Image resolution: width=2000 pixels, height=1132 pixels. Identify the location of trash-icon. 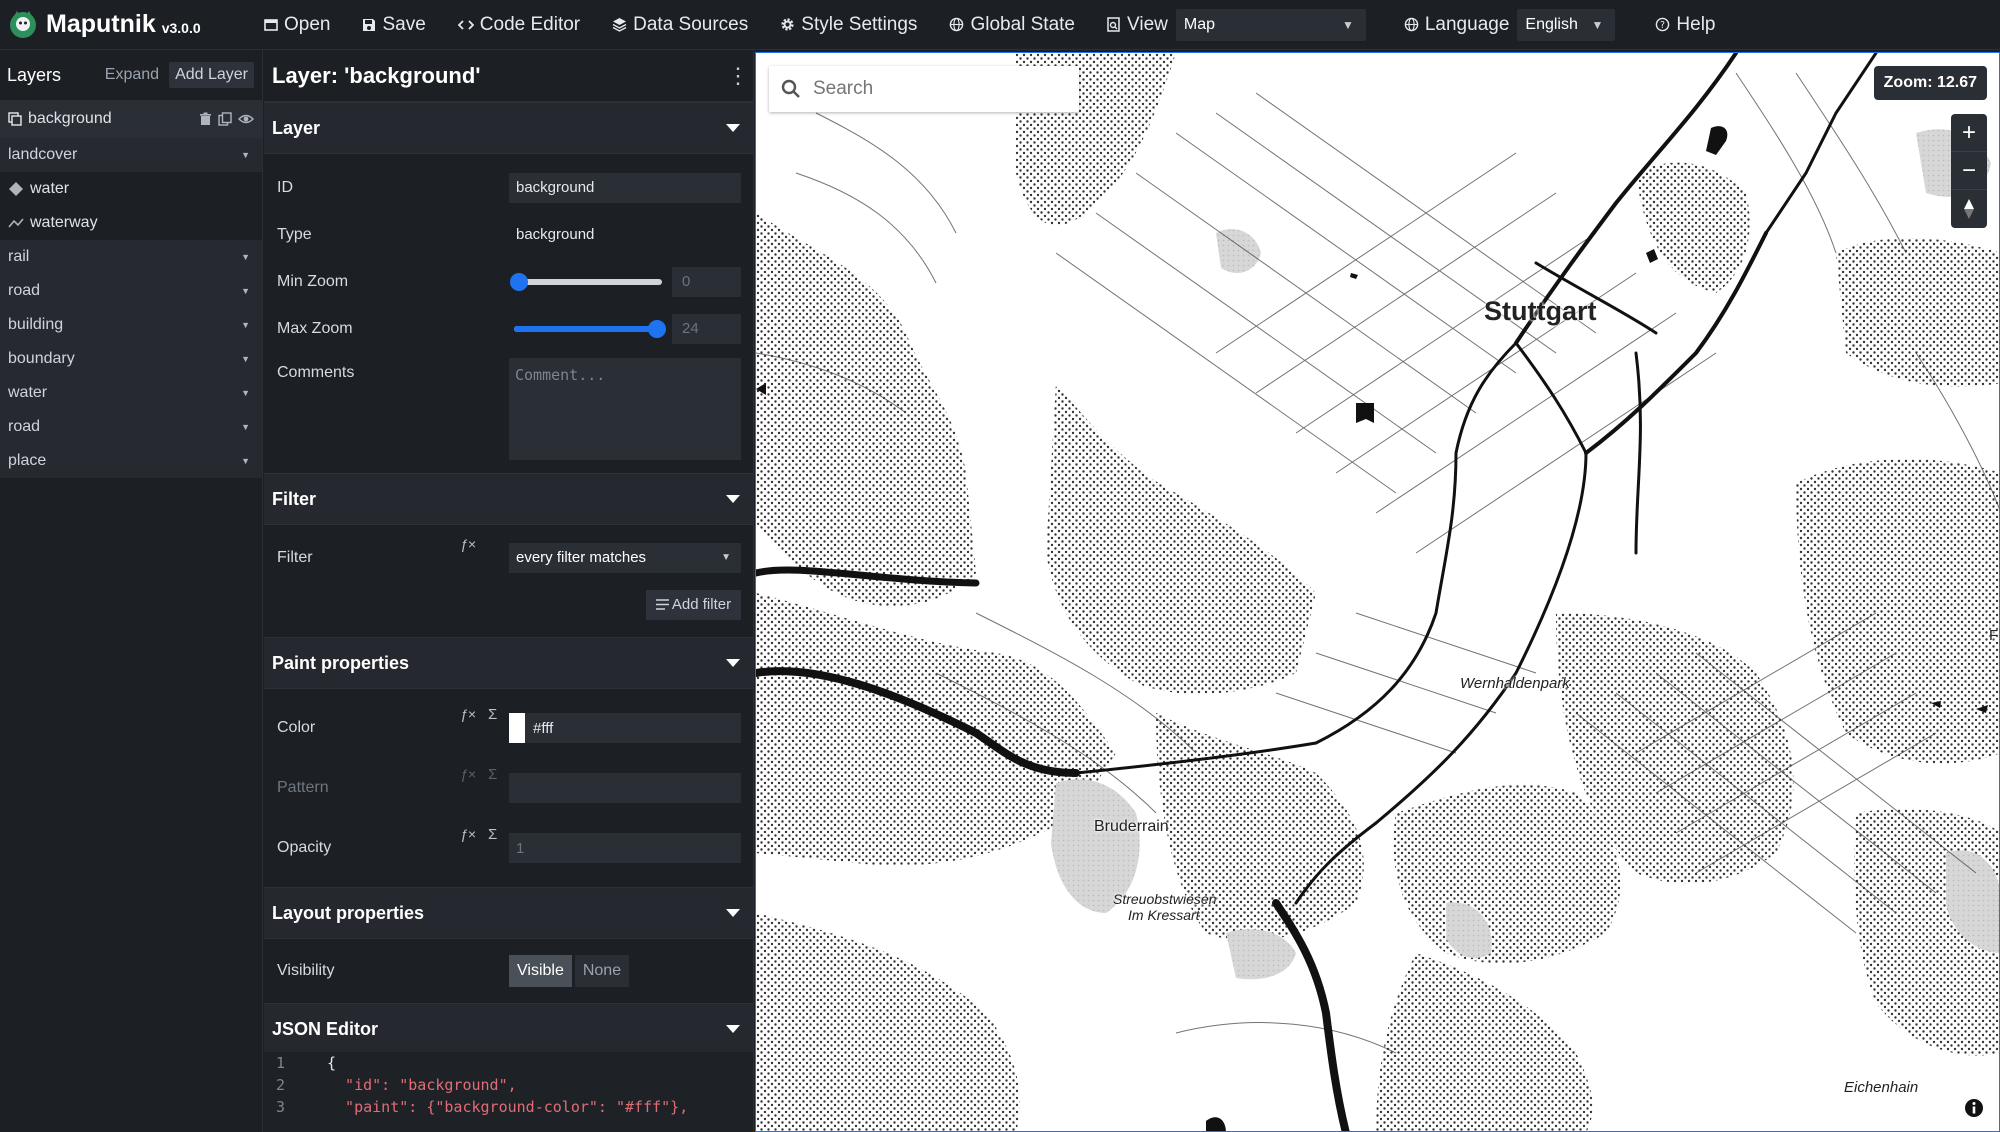
(205, 119).